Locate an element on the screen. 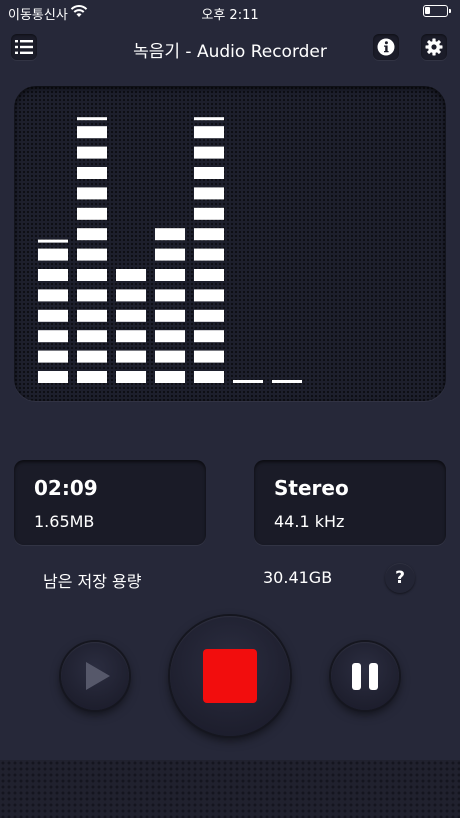 Image resolution: width=460 pixels, height=818 pixels. play-icon is located at coordinates (98, 676).